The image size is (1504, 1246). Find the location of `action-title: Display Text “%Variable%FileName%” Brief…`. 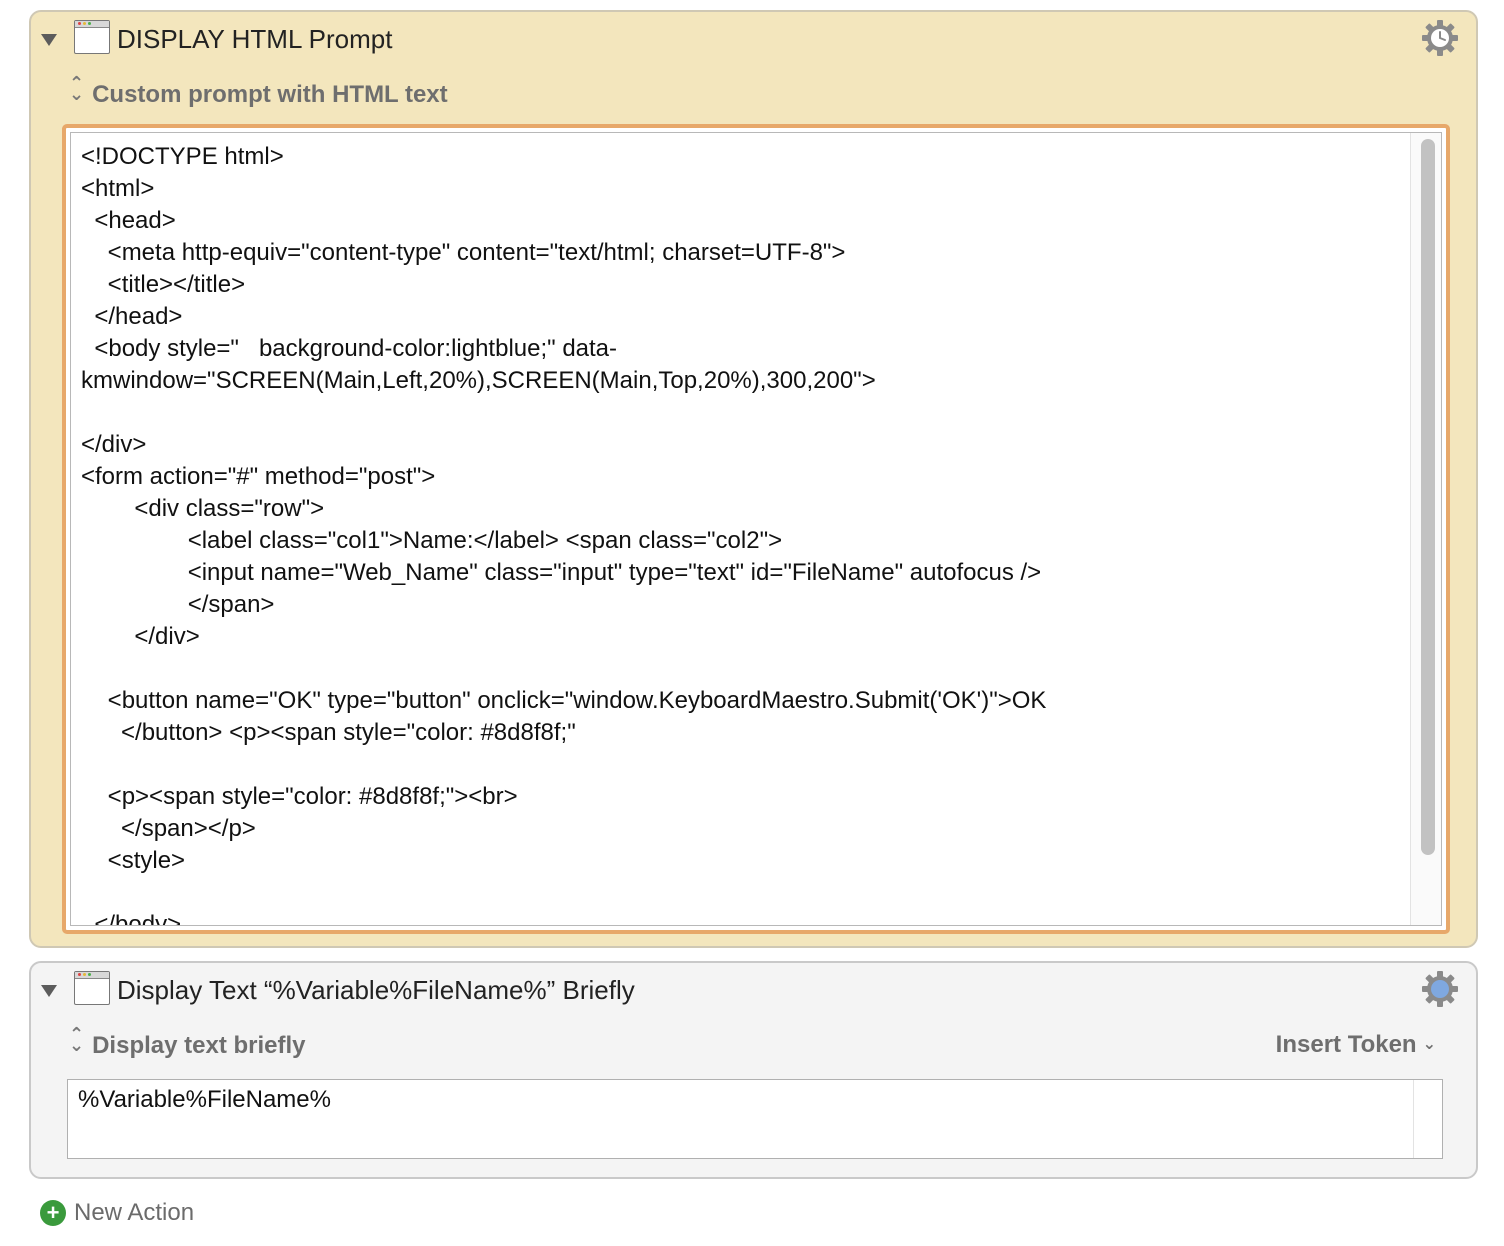

action-title: Display Text “%Variable%FileName%” Brief… is located at coordinates (376, 990).